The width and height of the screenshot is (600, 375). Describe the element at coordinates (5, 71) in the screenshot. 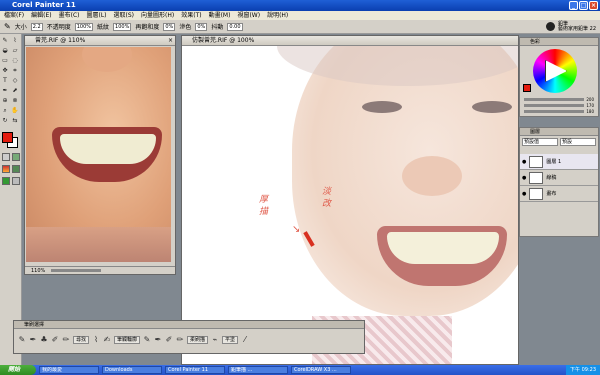

I see `move-icon: ✥` at that location.